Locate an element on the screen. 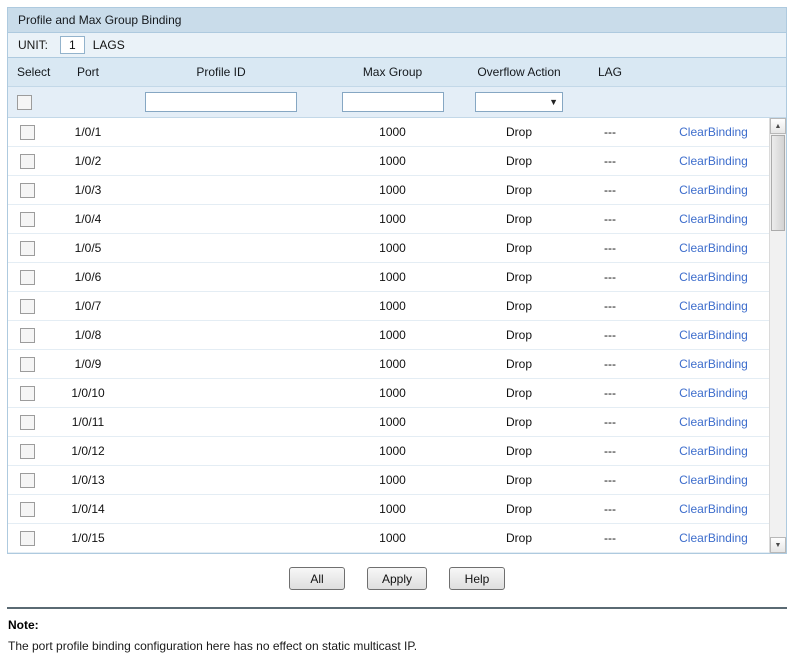  profile-id-input is located at coordinates (221, 102).